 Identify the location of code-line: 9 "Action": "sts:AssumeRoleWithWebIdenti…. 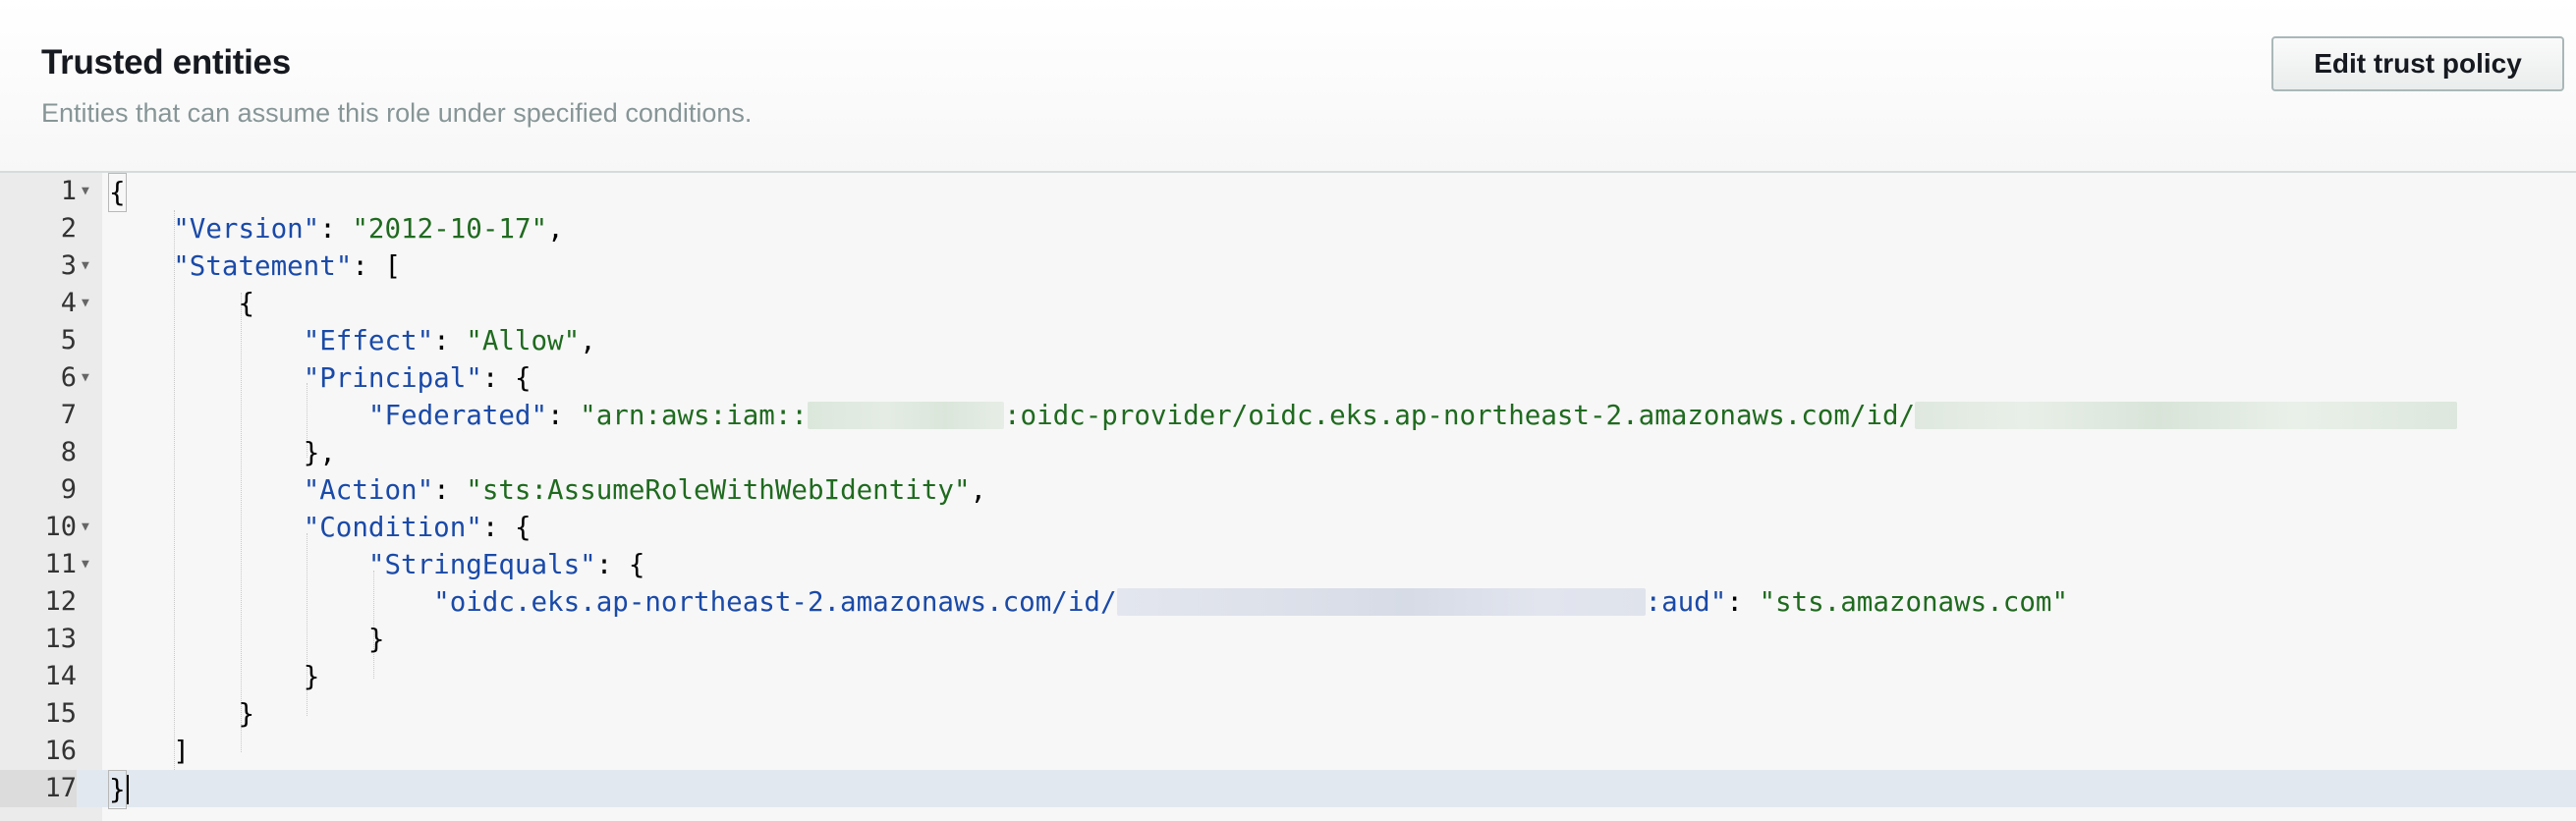
(1288, 490).